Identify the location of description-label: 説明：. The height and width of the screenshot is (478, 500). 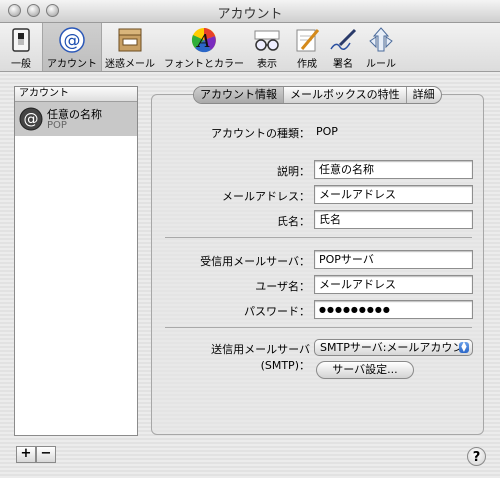
(293, 171).